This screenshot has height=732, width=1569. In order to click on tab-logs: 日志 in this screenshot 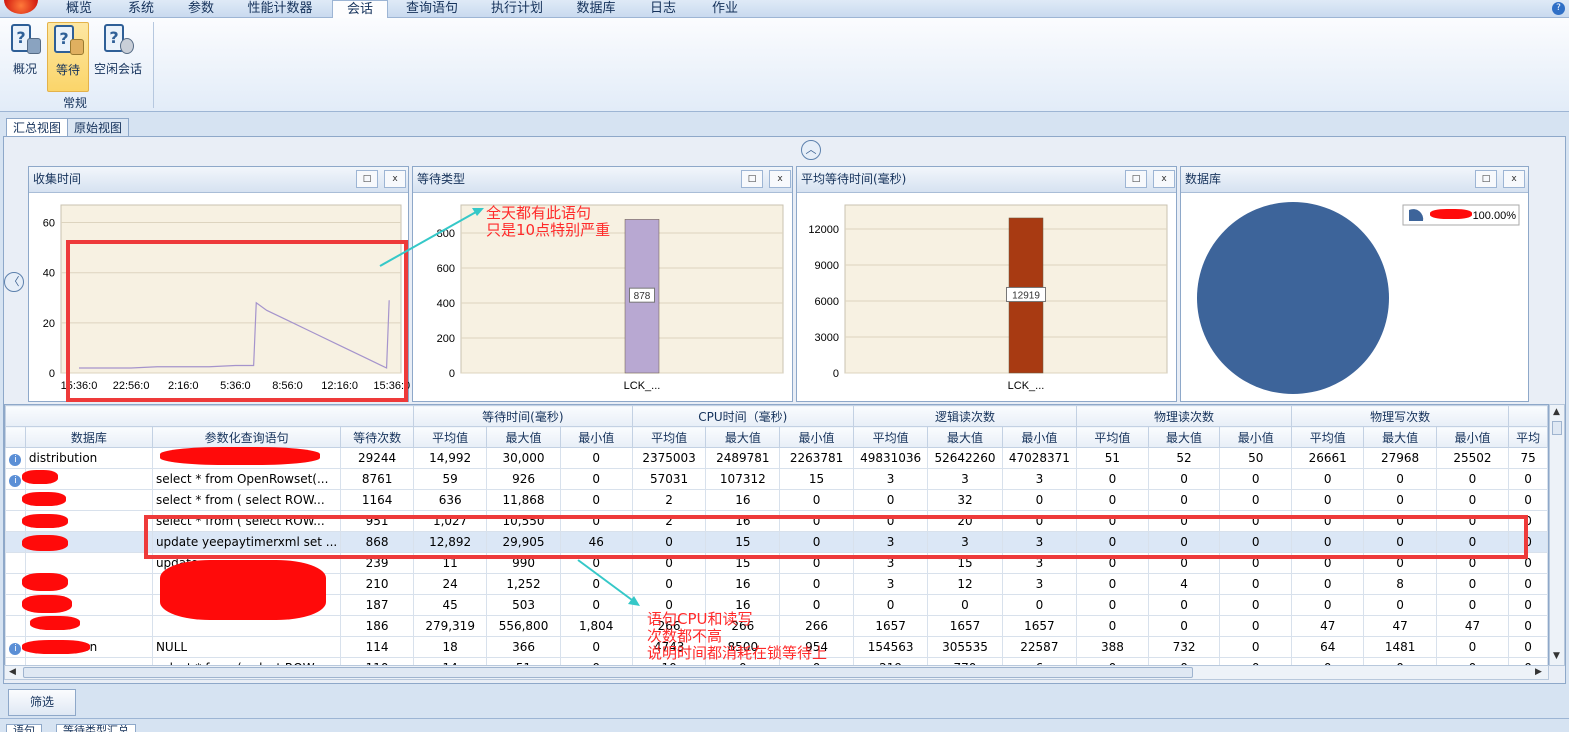, I will do `click(663, 9)`.